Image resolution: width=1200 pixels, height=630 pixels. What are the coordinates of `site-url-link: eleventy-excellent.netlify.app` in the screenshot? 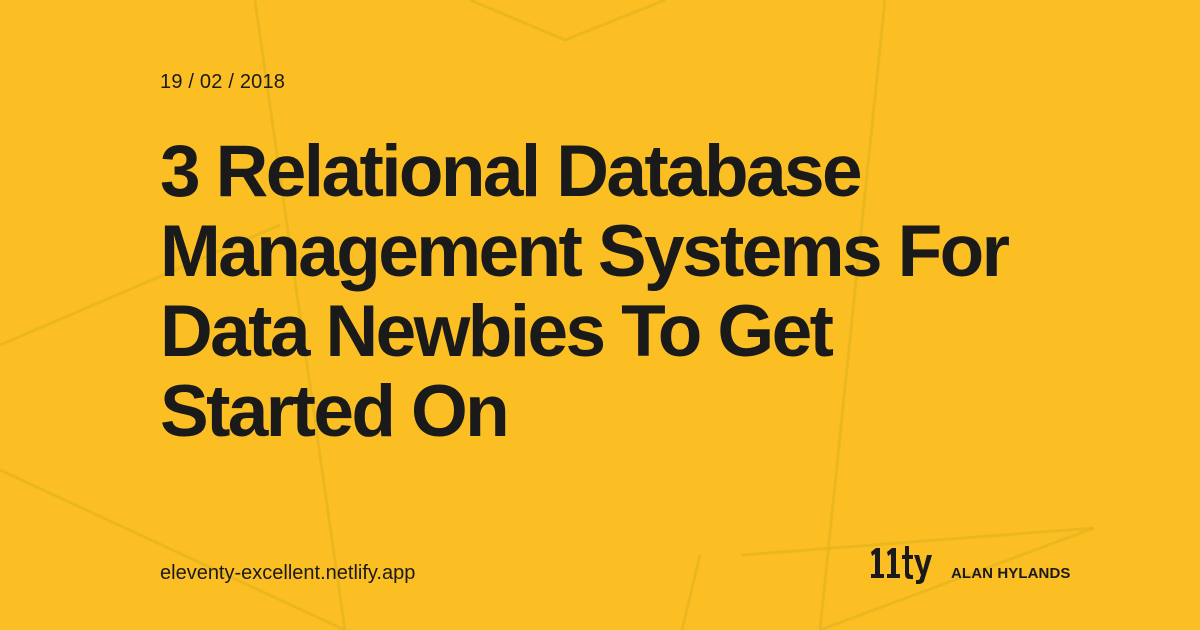 It's located at (287, 573).